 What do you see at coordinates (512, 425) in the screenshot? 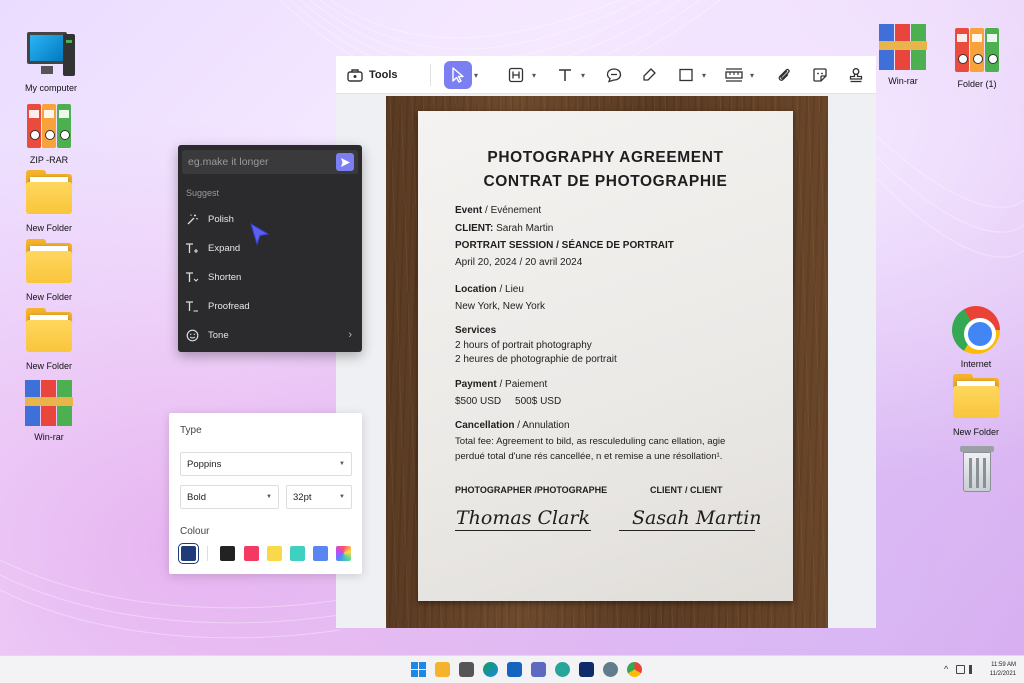
I see `cancellation-heading: Cancellation / Annulation` at bounding box center [512, 425].